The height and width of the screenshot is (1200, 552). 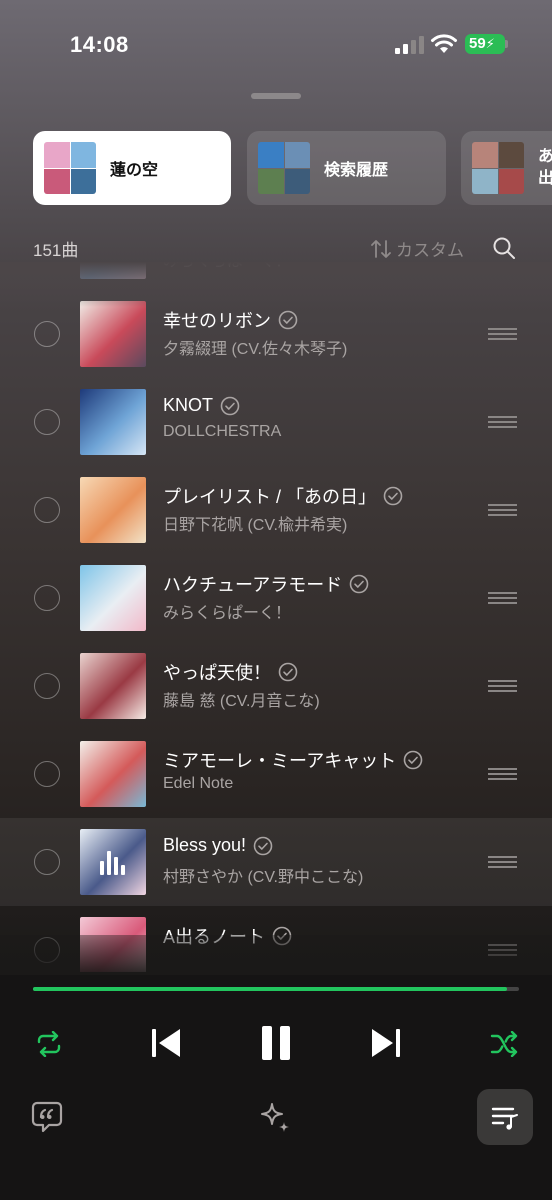 I want to click on charging-bolt-icon: ⚡, so click(x=490, y=43).